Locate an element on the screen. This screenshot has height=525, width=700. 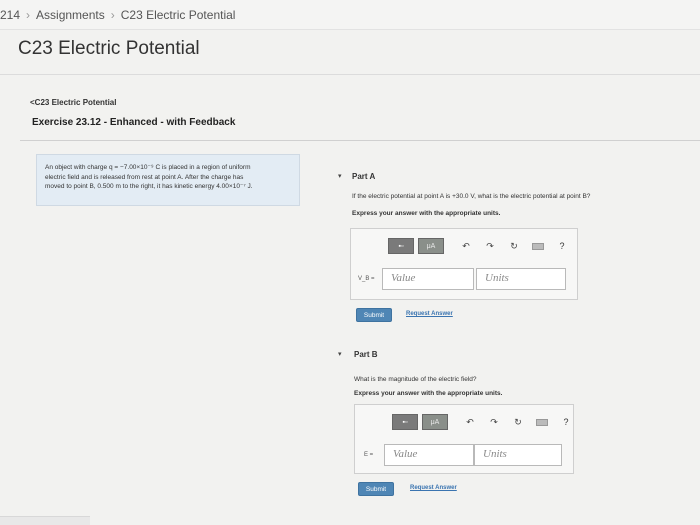
part-b-title: Part B is located at coordinates (366, 354).